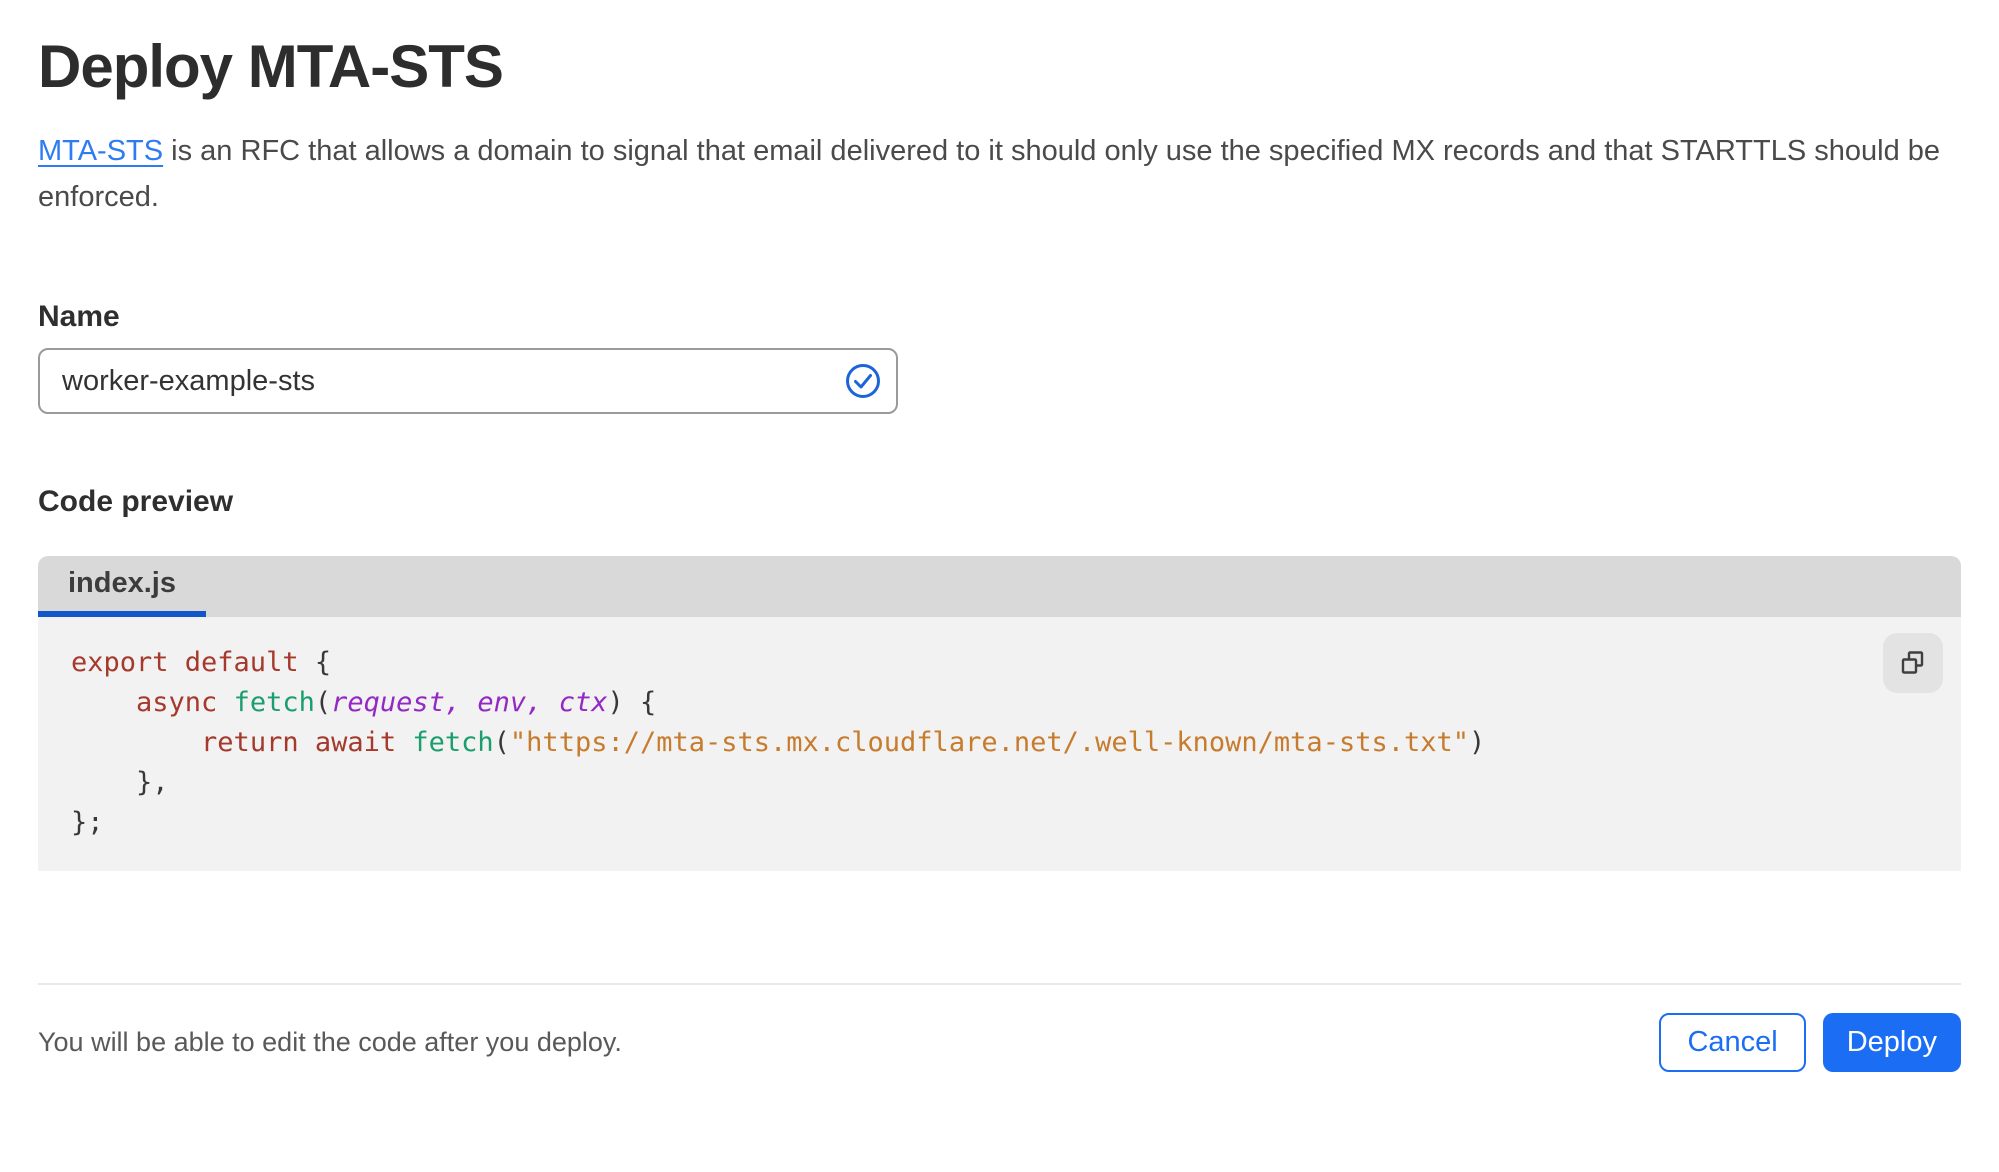 Image resolution: width=1999 pixels, height=1172 pixels. I want to click on deploy-button: Deploy, so click(1891, 1042).